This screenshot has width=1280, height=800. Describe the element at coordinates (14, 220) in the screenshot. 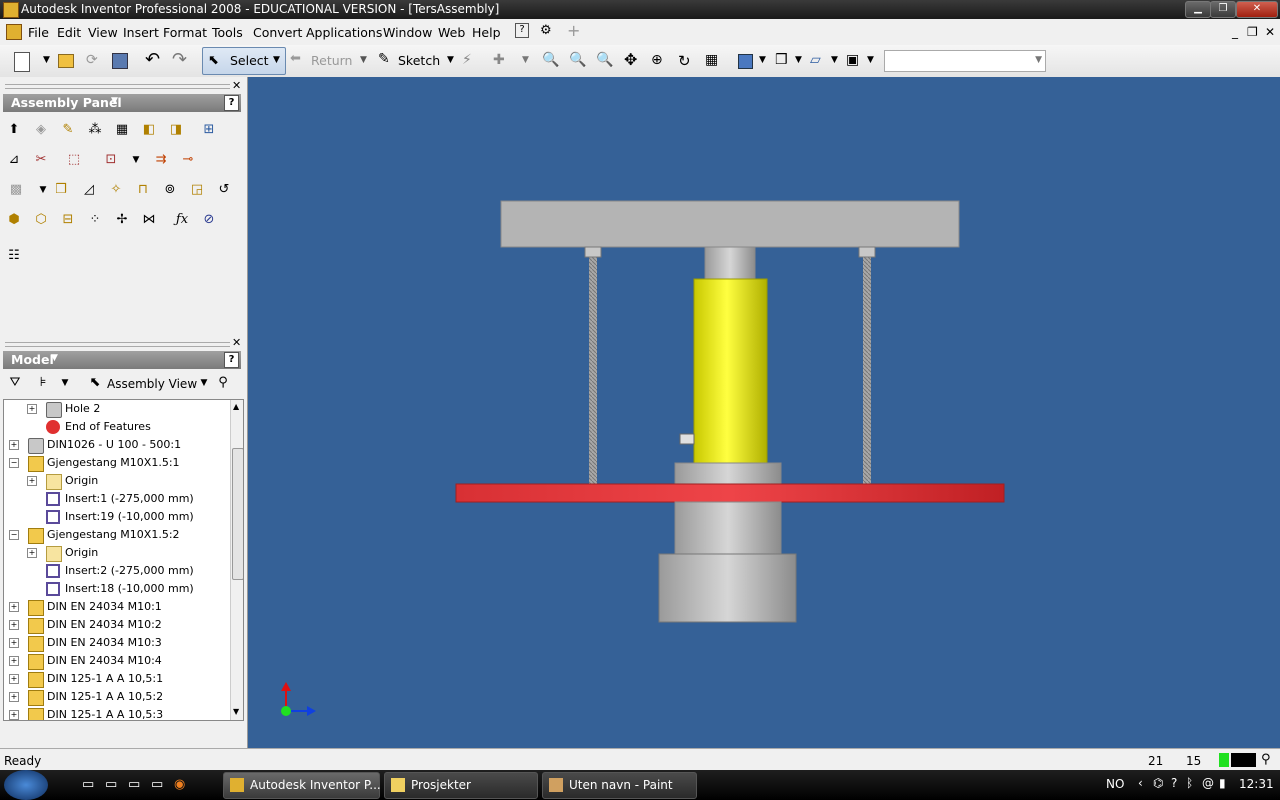

I see `fillet-icon: ⬢` at that location.